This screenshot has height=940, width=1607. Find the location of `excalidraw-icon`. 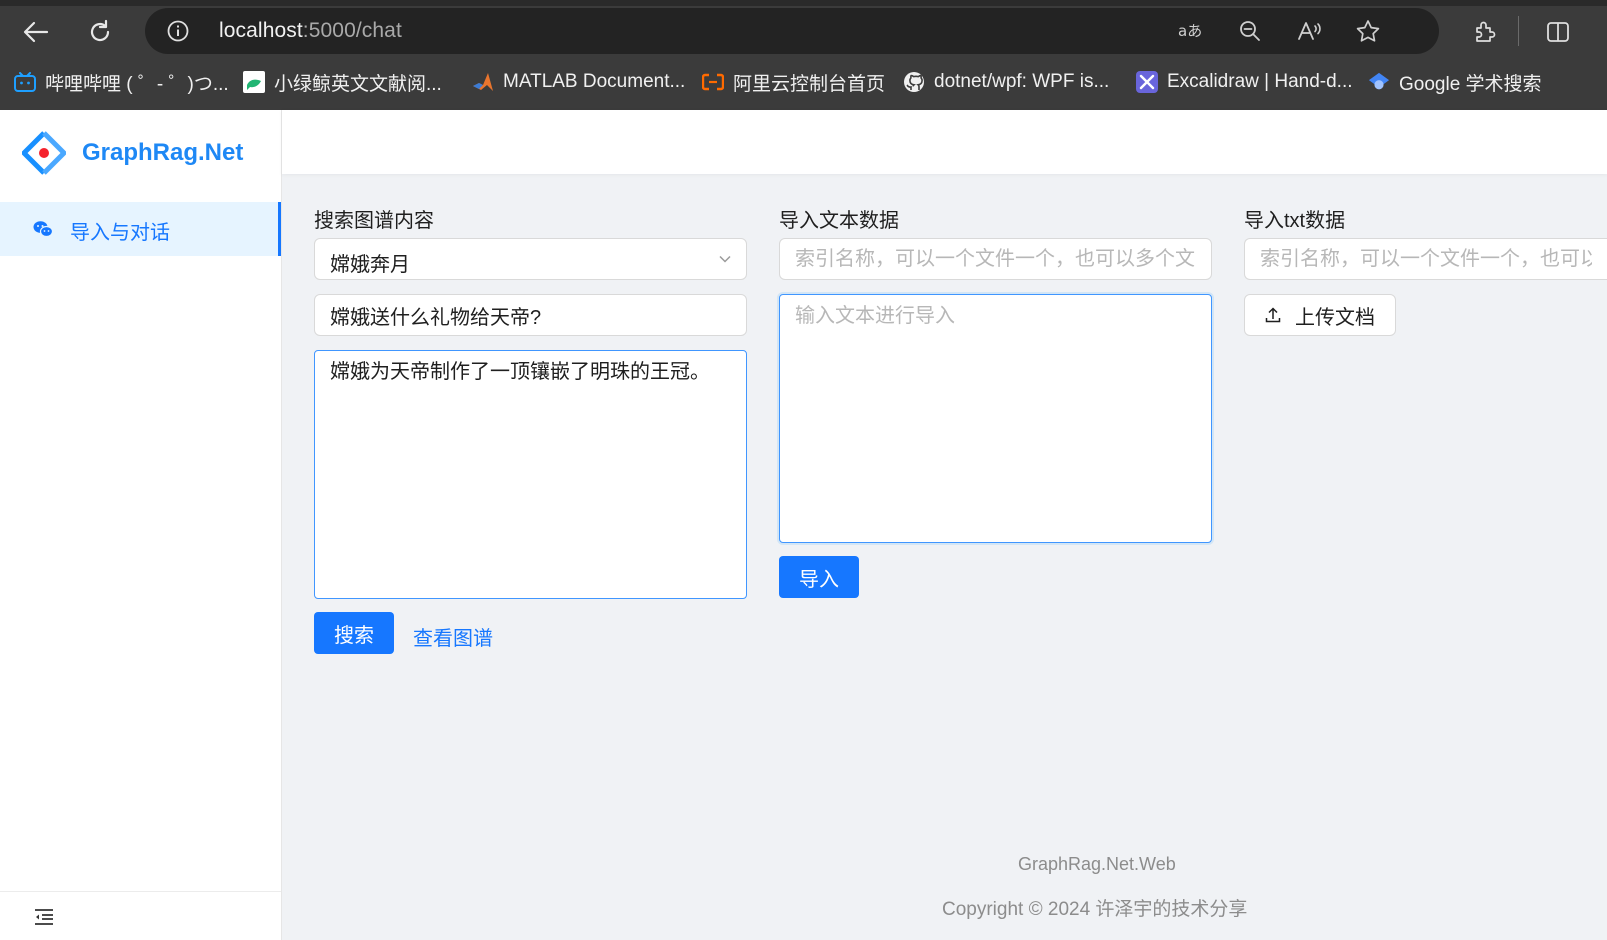

excalidraw-icon is located at coordinates (1147, 82).